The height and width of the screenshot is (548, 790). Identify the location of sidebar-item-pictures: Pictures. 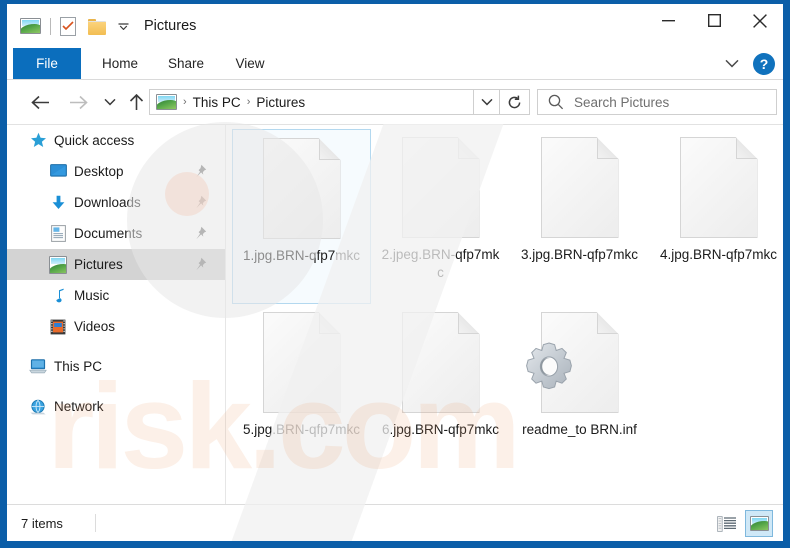
(116, 264).